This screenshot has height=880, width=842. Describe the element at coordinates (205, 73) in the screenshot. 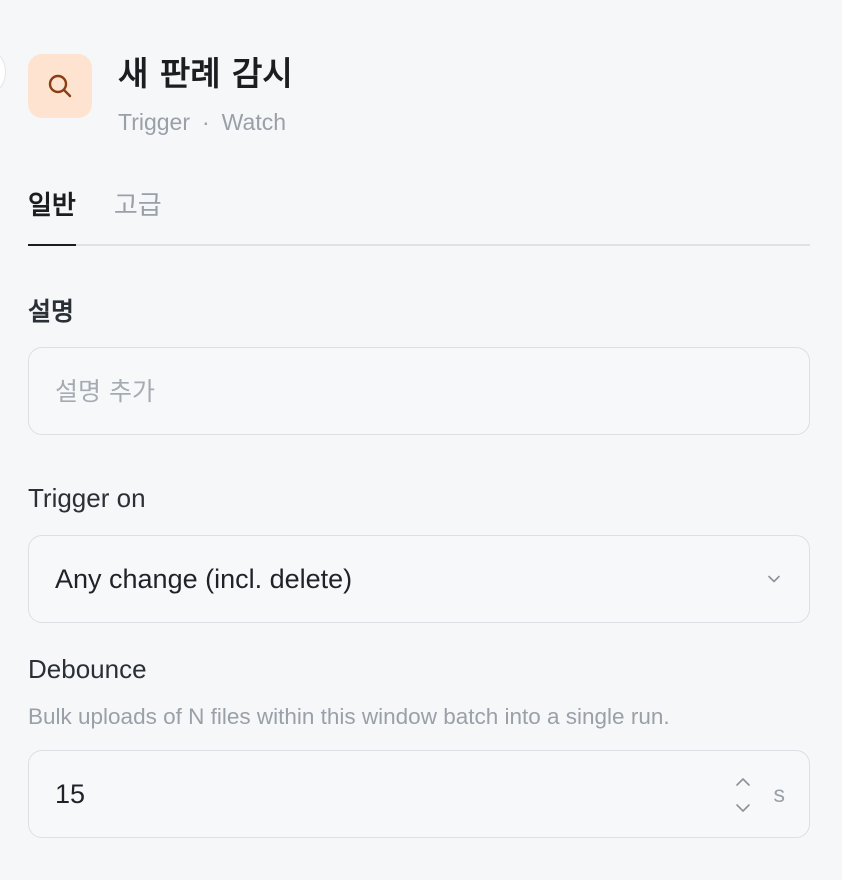

I see `page-title: 새 판례 감시` at that location.